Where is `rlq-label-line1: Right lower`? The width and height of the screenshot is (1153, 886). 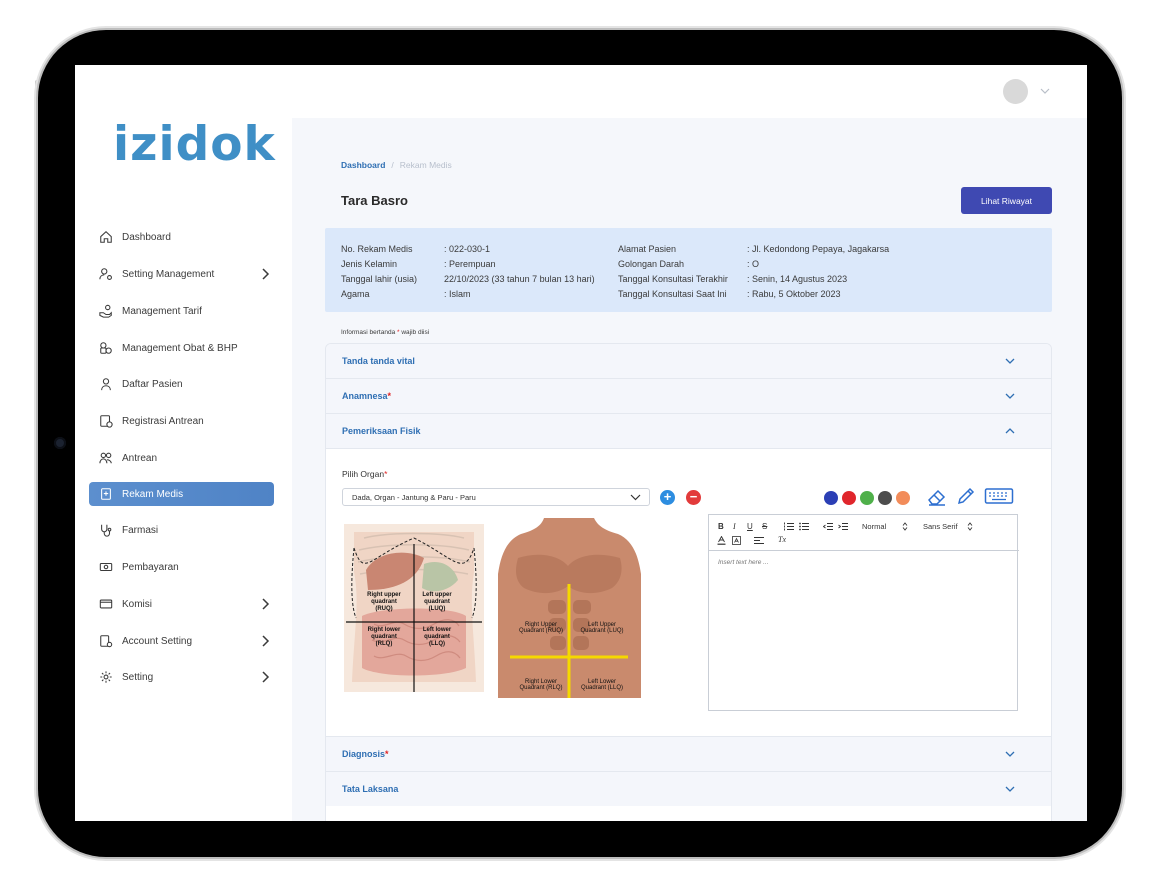
rlq-label-line1: Right lower is located at coordinates (384, 630).